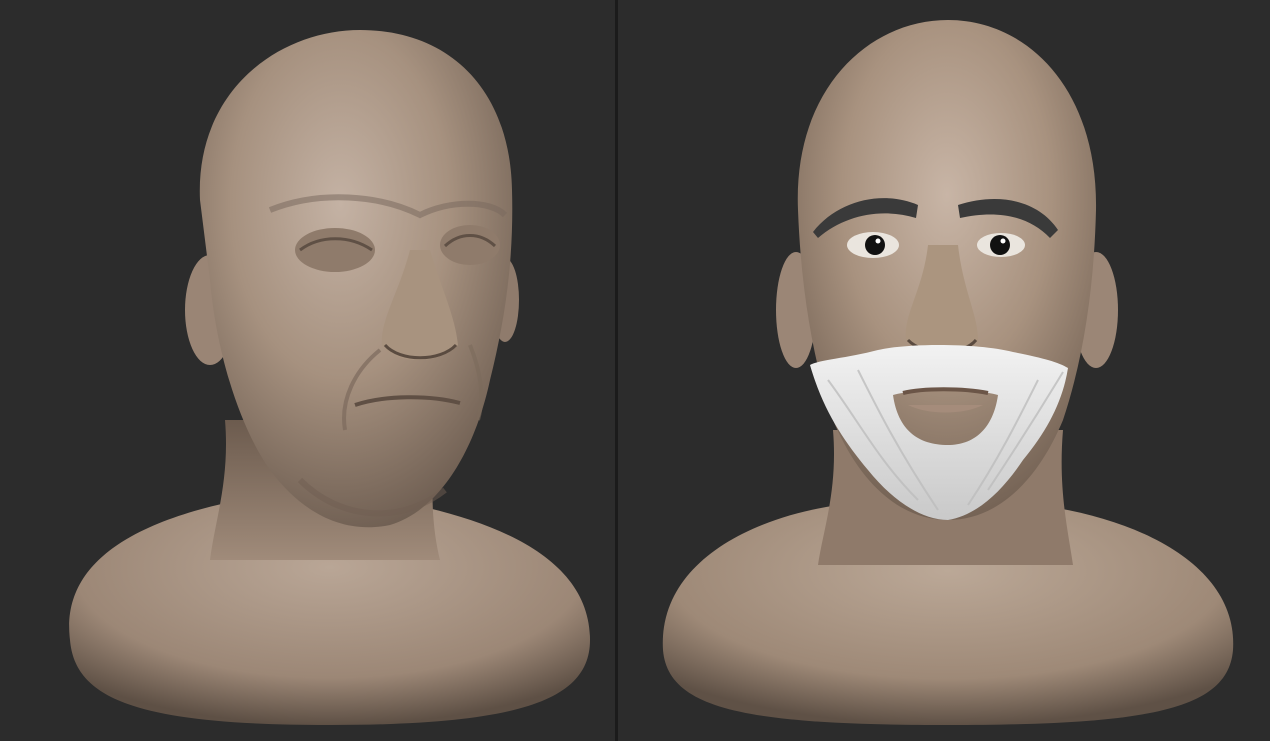 The height and width of the screenshot is (741, 1270). Describe the element at coordinates (875, 245) in the screenshot. I see `left-pupil` at that location.